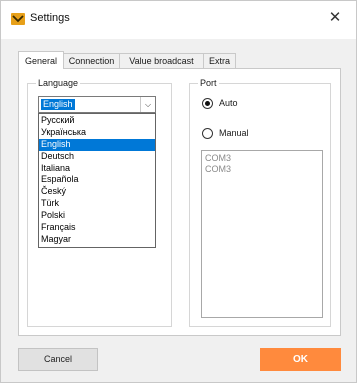 Image resolution: width=357 pixels, height=383 pixels. What do you see at coordinates (161, 60) in the screenshot?
I see `tab-value-broadcast: Value broadcast` at bounding box center [161, 60].